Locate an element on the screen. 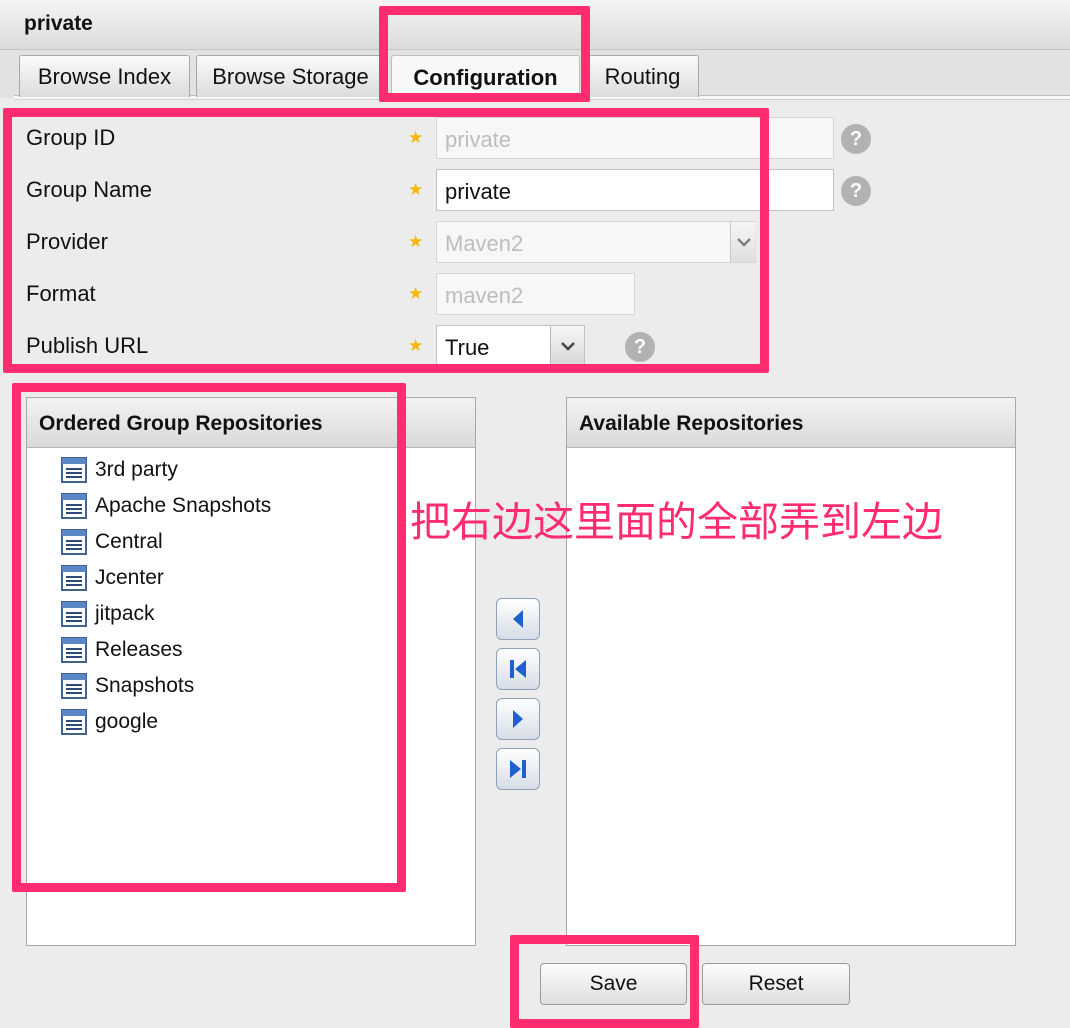 The width and height of the screenshot is (1070, 1028). list-item: 3rd party is located at coordinates (119, 470).